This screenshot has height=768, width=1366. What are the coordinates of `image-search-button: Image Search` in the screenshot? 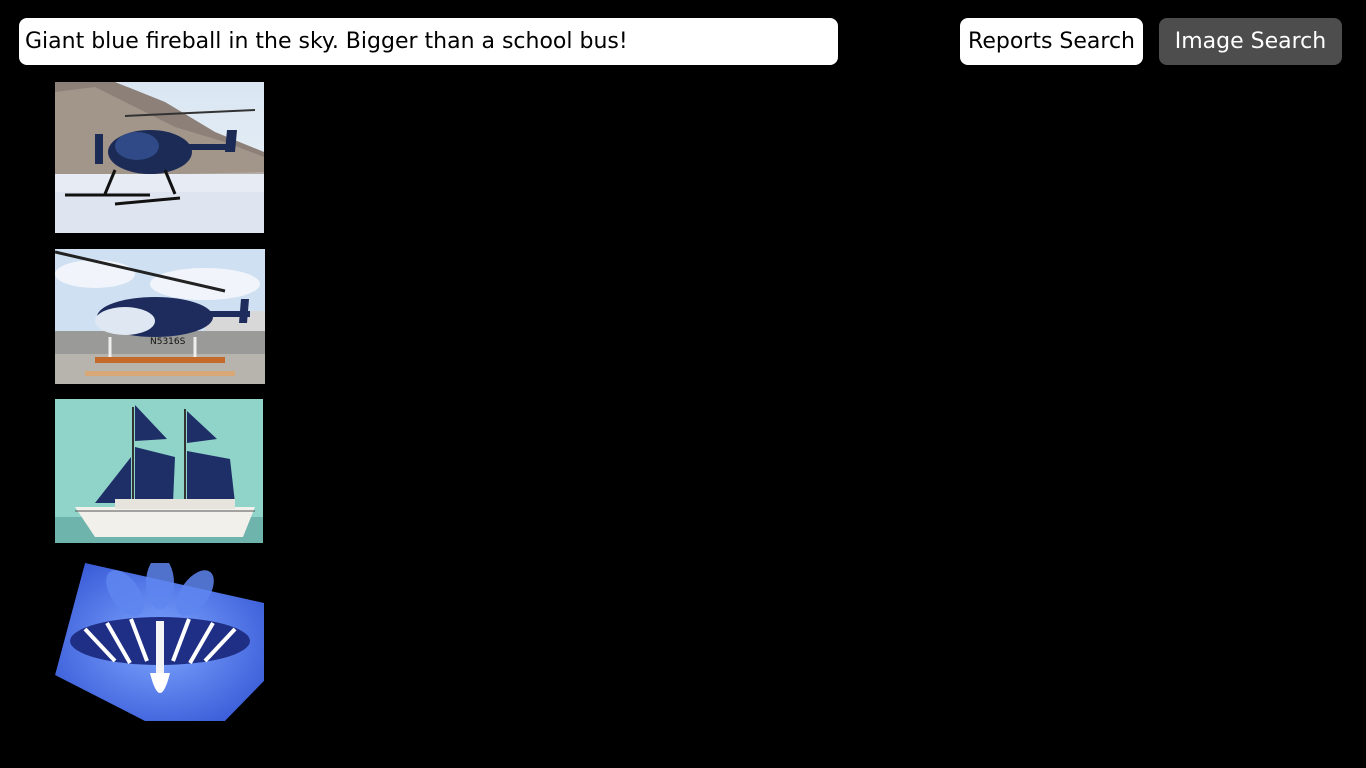 It's located at (1250, 41).